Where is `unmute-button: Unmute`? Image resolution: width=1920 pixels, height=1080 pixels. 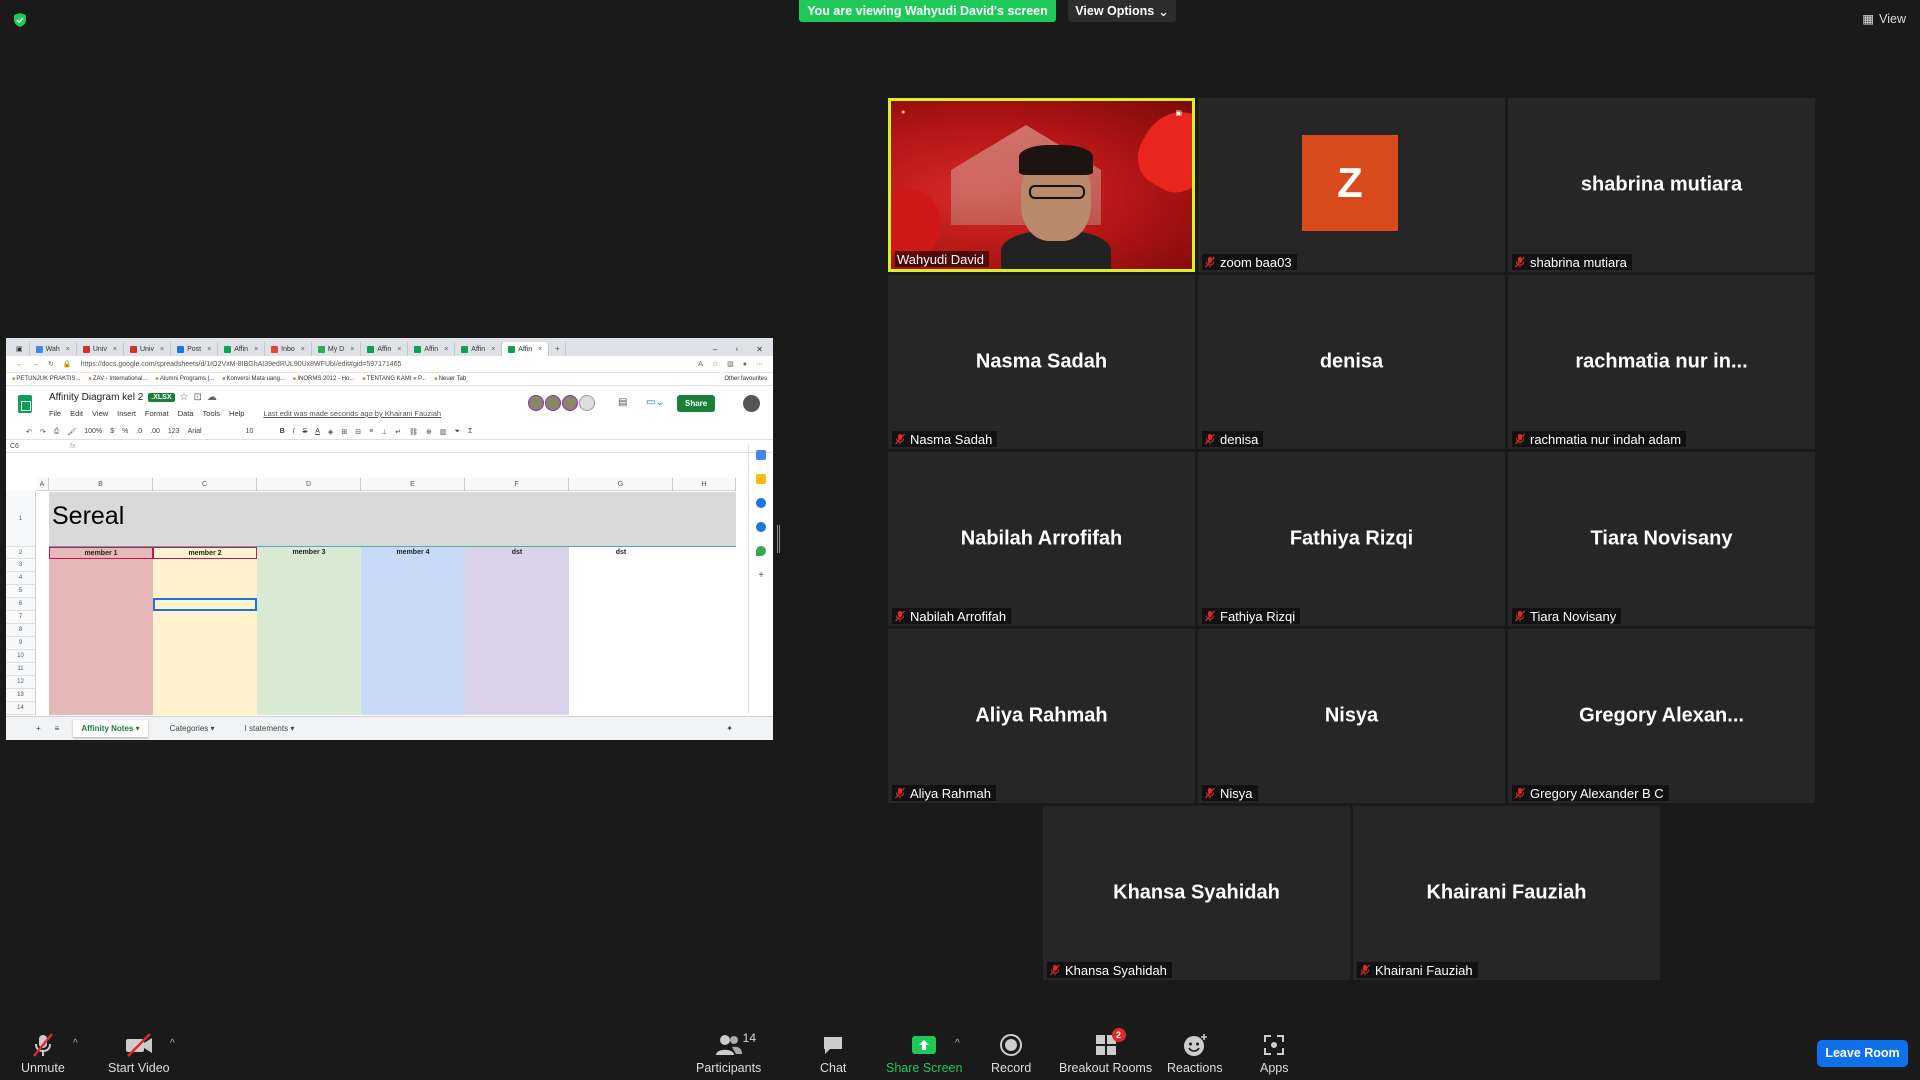
unmute-button: Unmute is located at coordinates (43, 1054).